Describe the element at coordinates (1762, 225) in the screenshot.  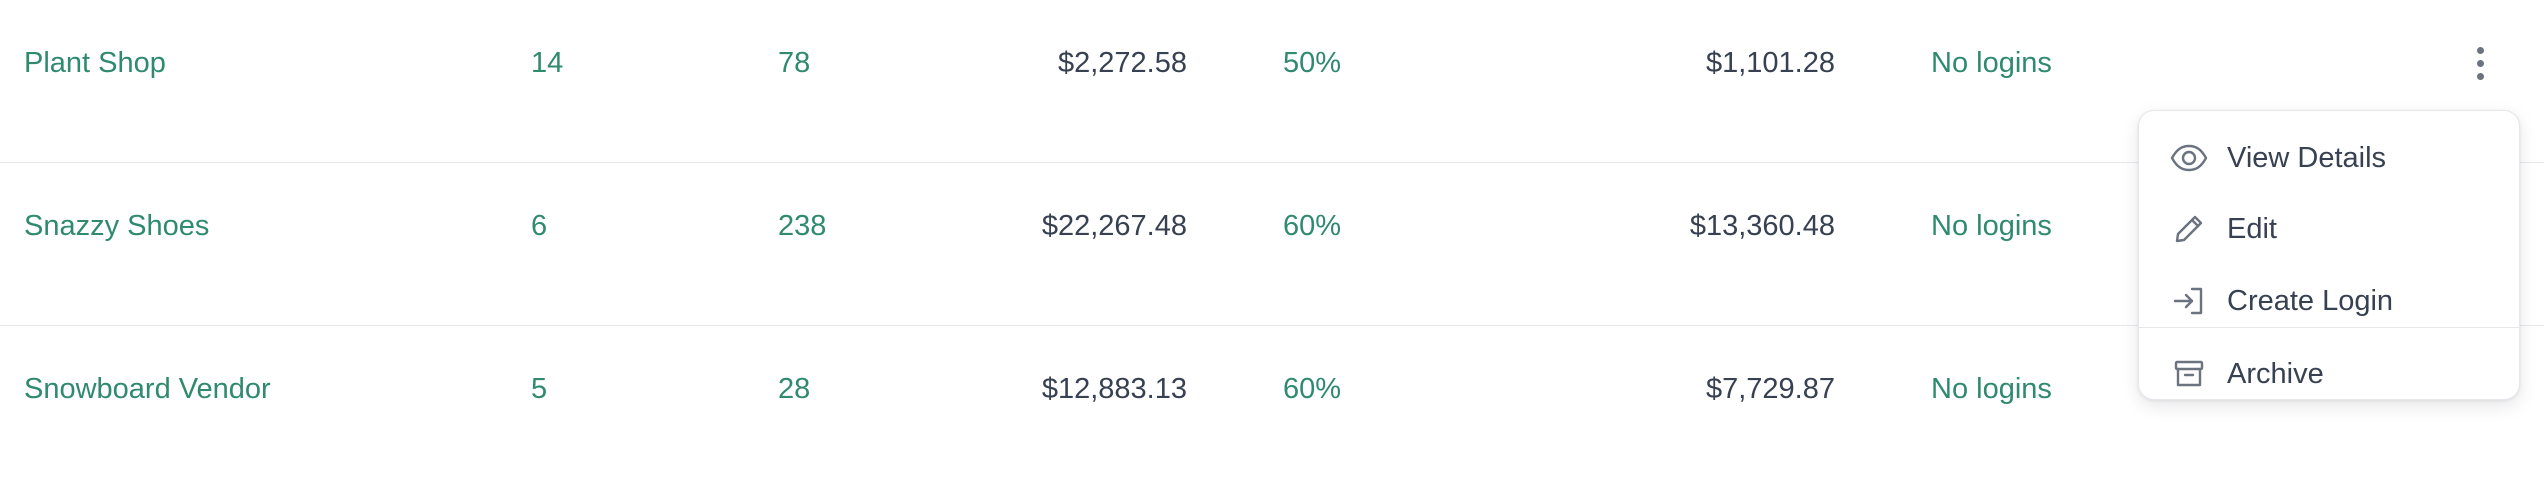
I see `secondary-amount-cell: $13,360.48` at that location.